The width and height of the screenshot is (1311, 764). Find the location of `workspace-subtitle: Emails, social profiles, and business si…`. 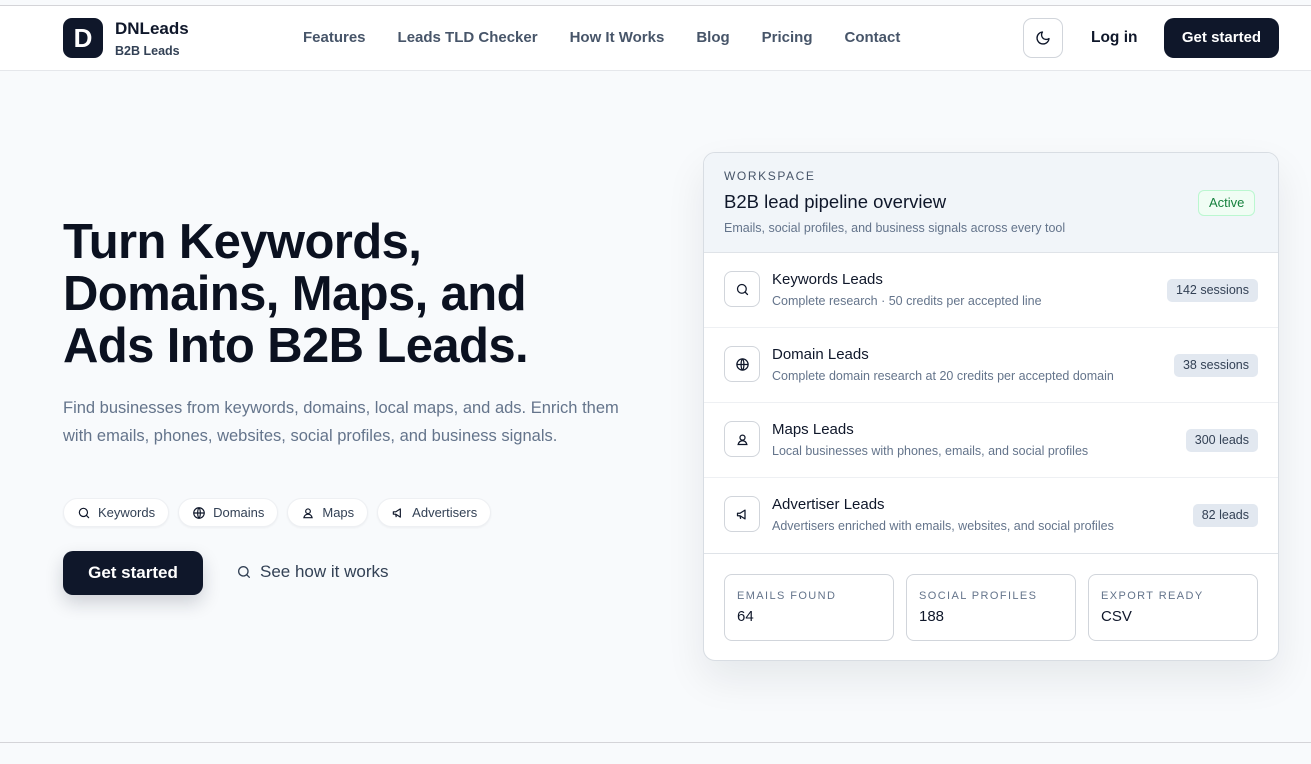

workspace-subtitle: Emails, social profiles, and business si… is located at coordinates (895, 228).